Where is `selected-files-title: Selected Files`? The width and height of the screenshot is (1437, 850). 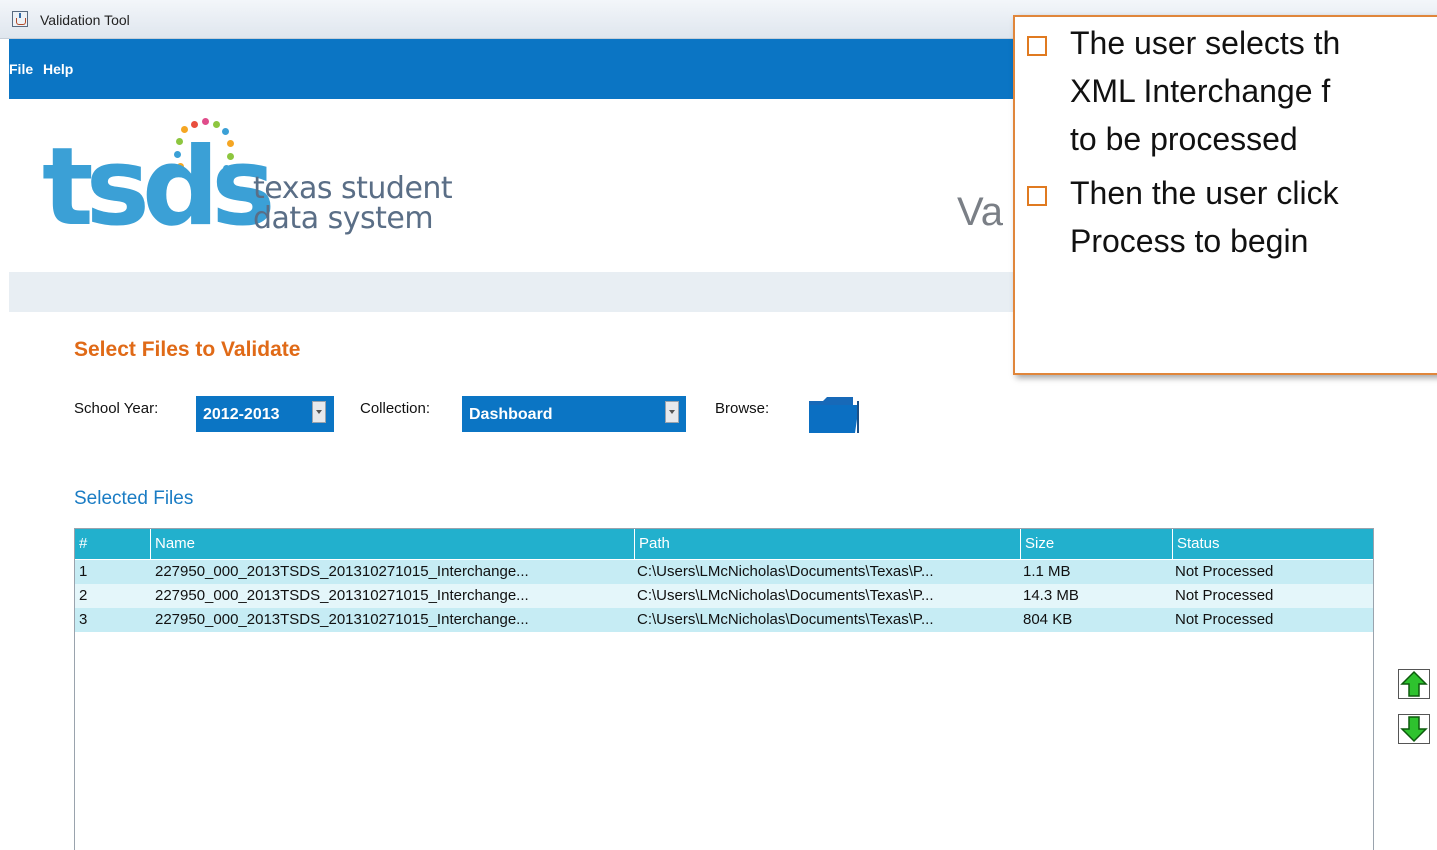
selected-files-title: Selected Files is located at coordinates (134, 498).